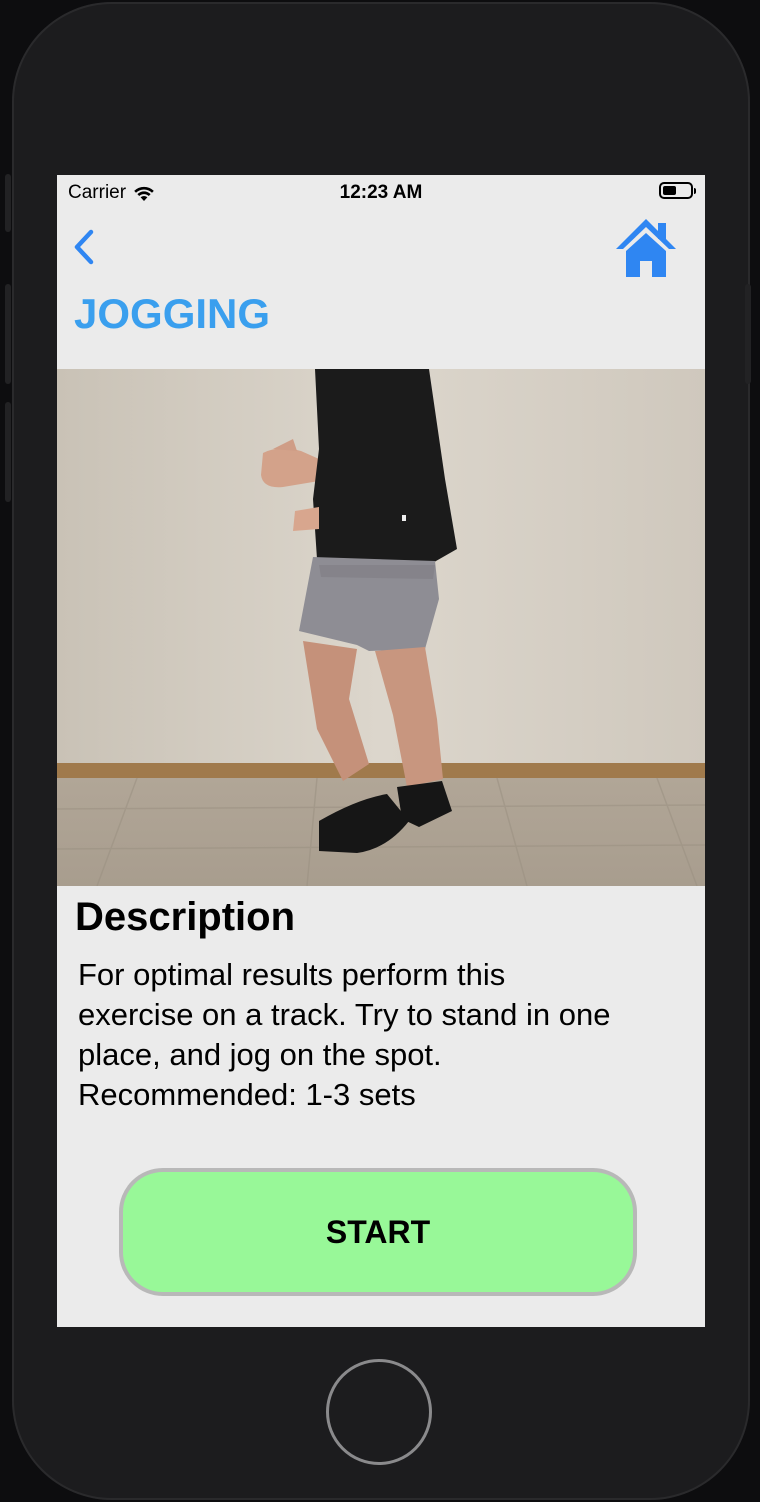 This screenshot has width=760, height=1502. I want to click on page-title: JOGGING, so click(172, 313).